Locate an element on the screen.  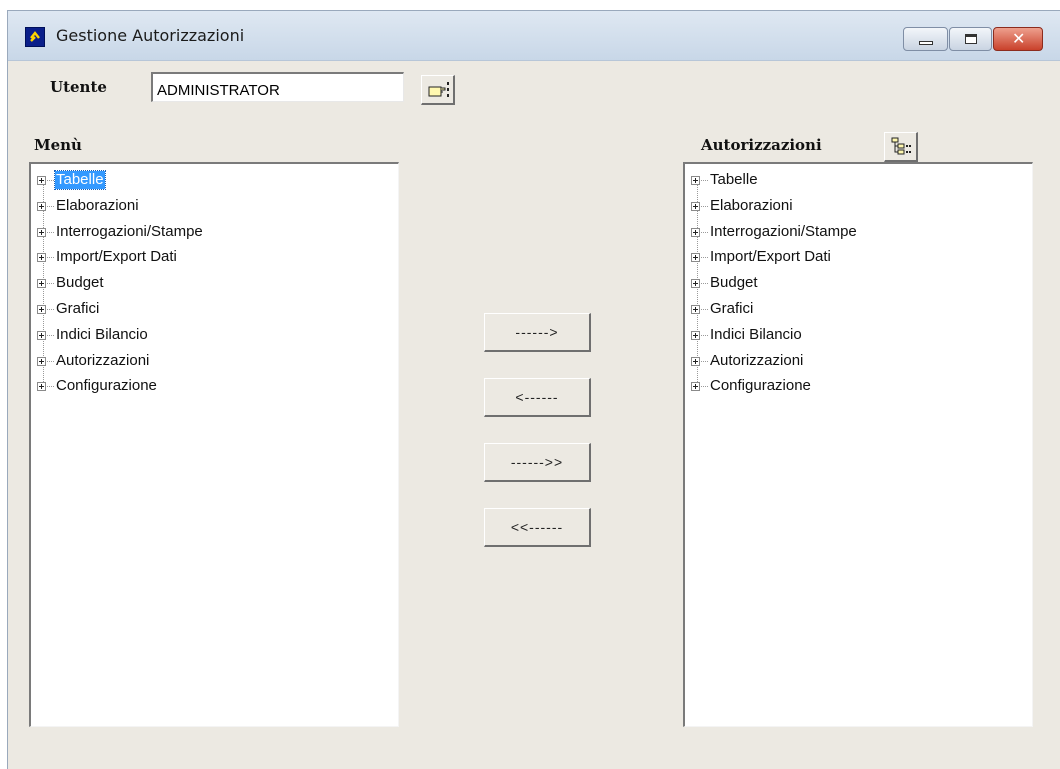
minimize-button is located at coordinates (925, 39).